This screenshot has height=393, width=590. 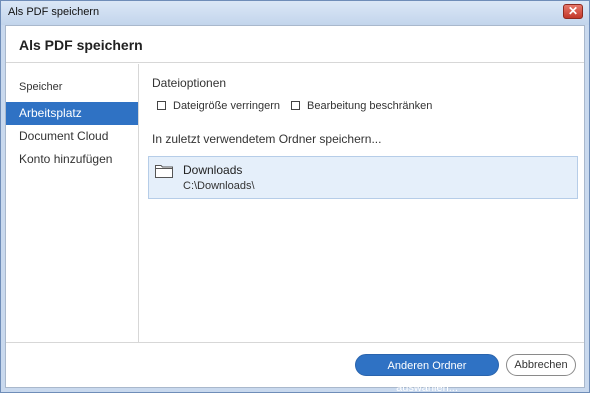 I want to click on reduce-file-size-checkbox: Dateigröße verringern, so click(x=218, y=106).